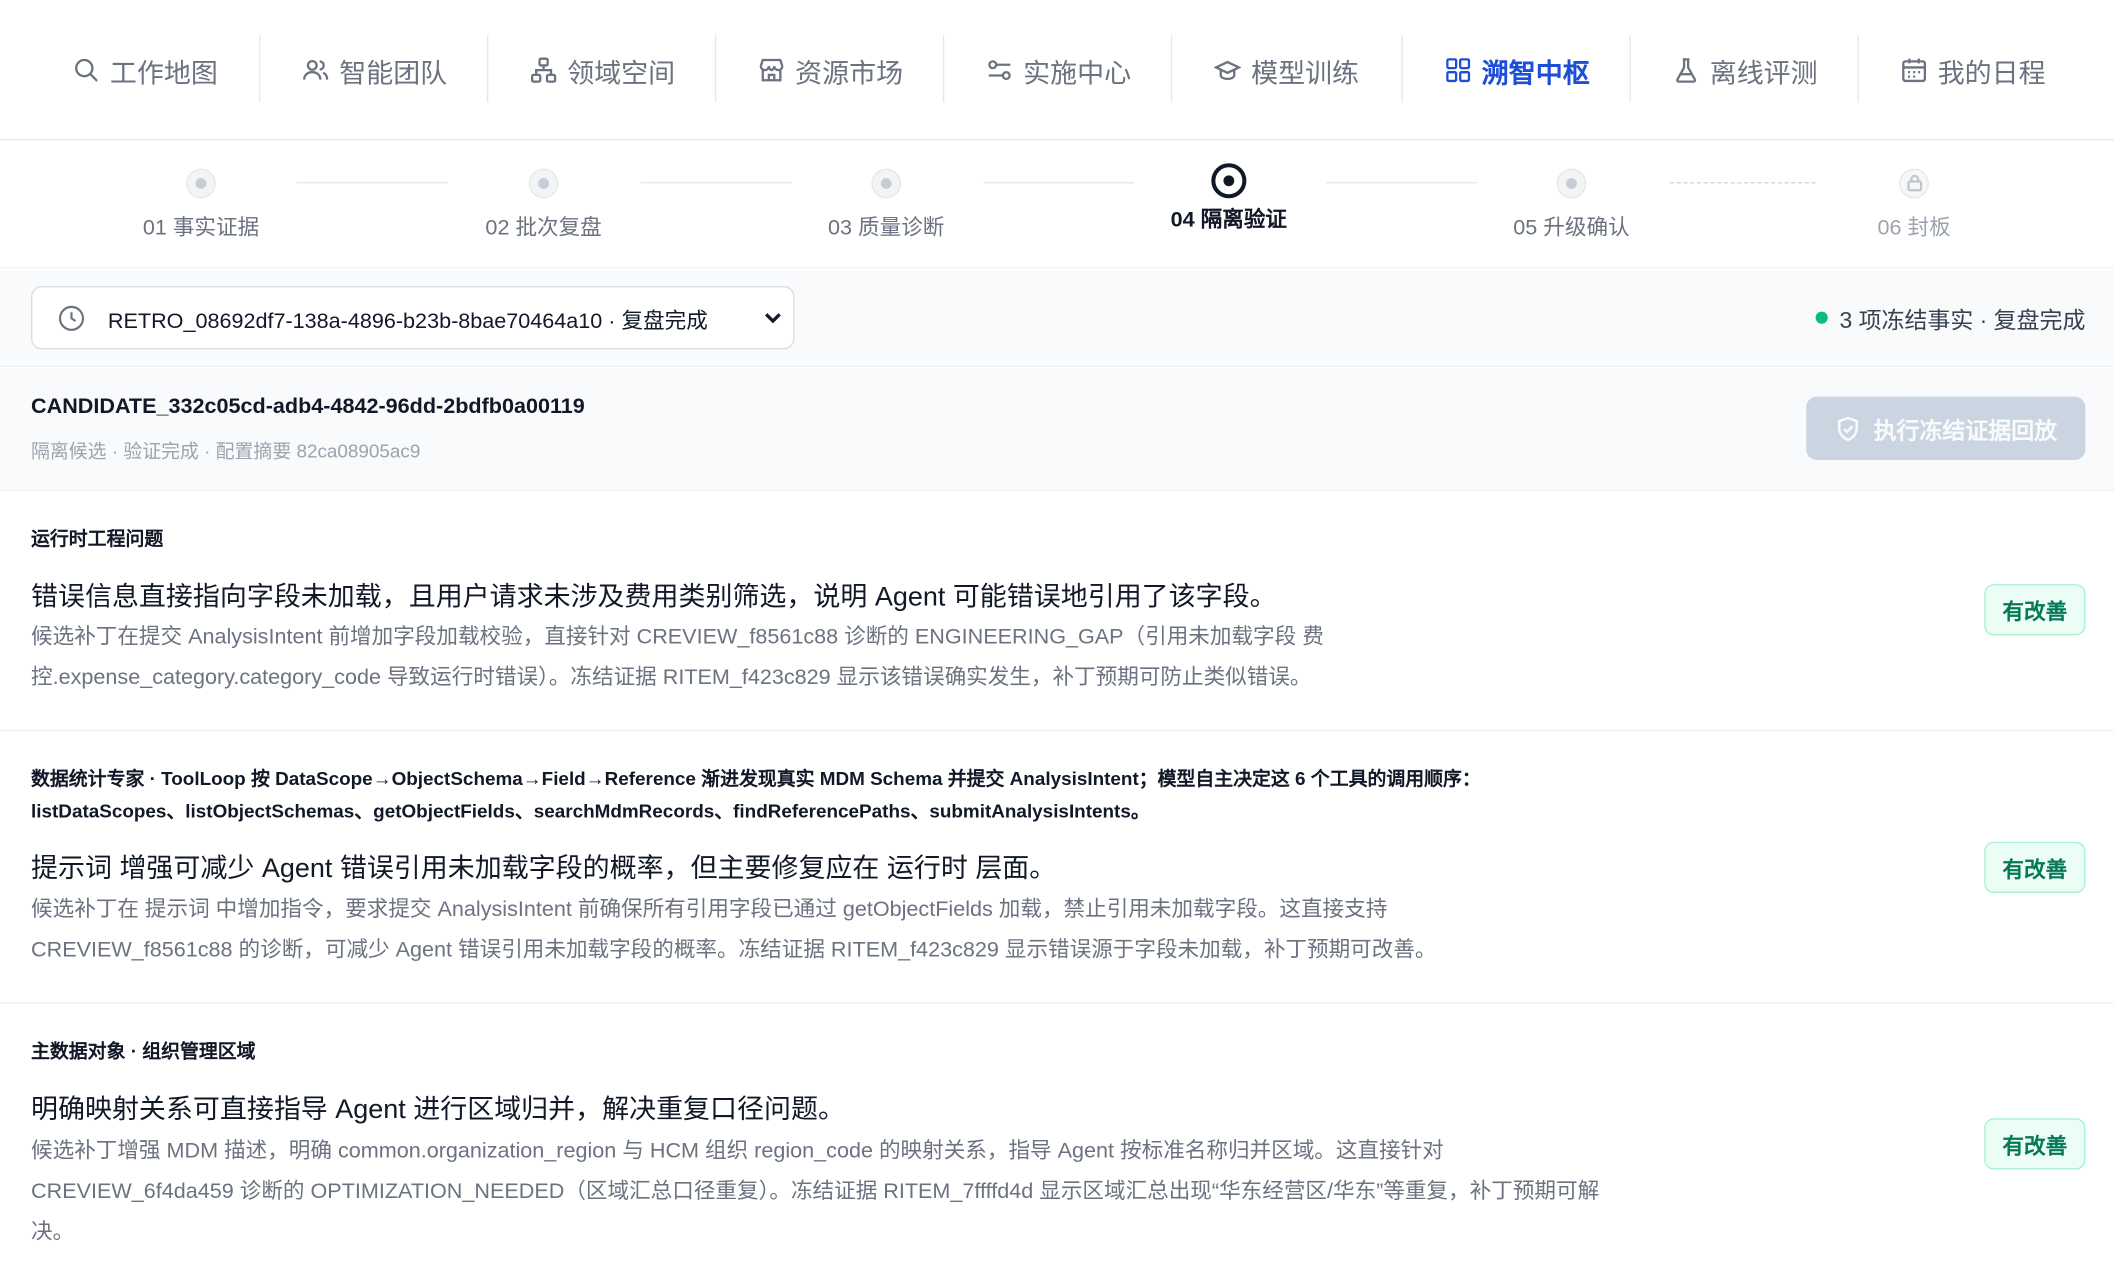 The width and height of the screenshot is (2114, 1280). Describe the element at coordinates (1457, 70) in the screenshot. I see `grid-icon` at that location.